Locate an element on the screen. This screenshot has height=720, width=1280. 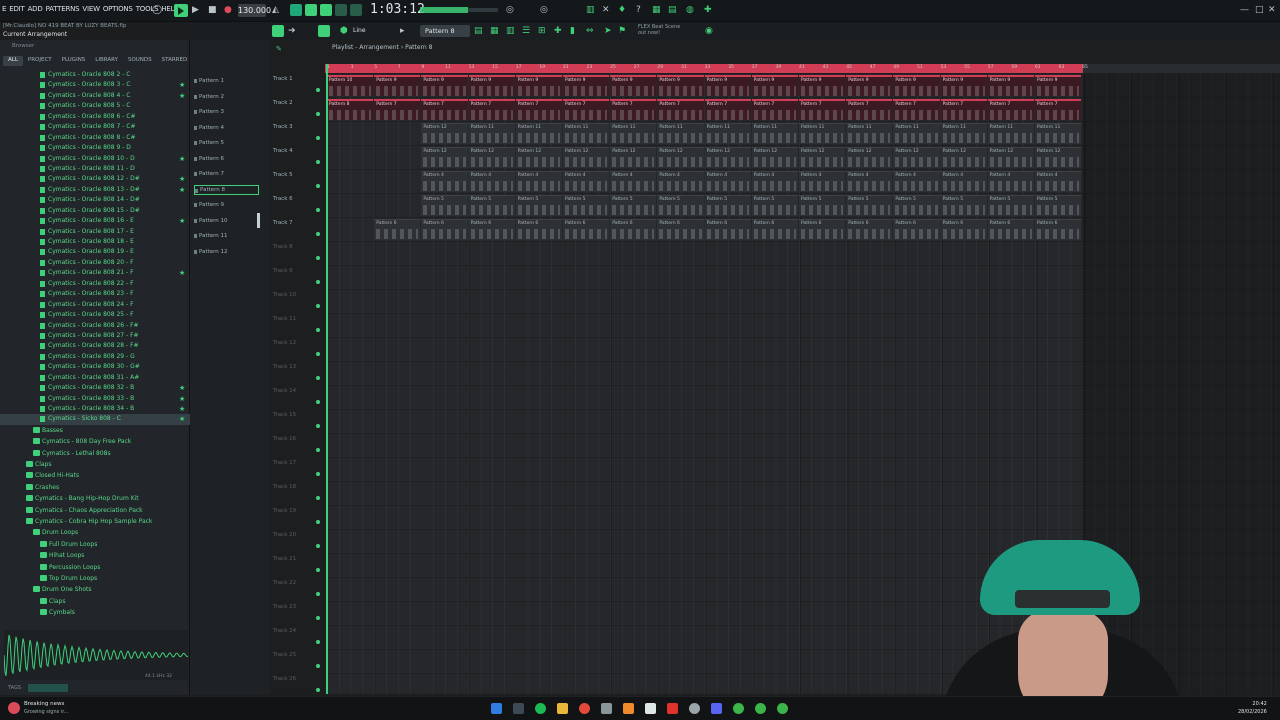
cpu-monitor-icon: ▥ is located at coordinates (590, 10).